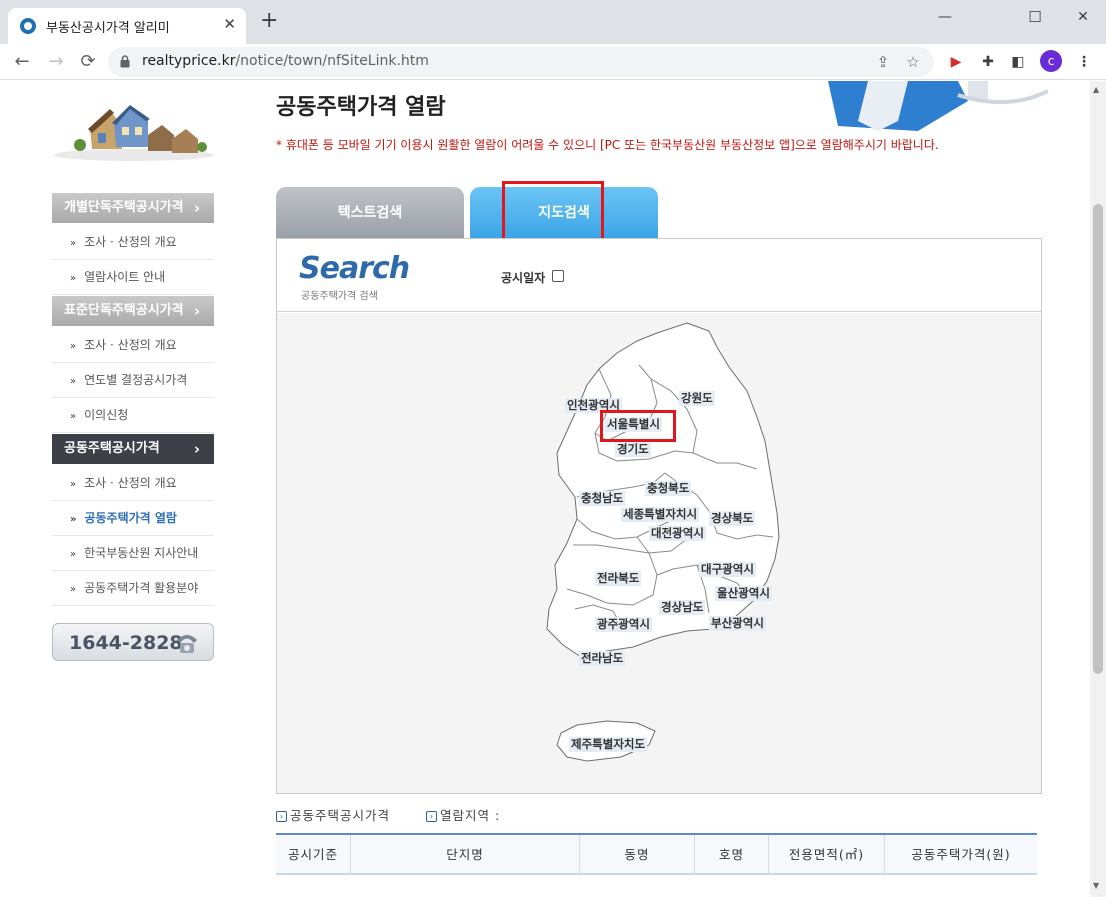  Describe the element at coordinates (106, 415) in the screenshot. I see `sidebar-item-label: 이의신청` at that location.